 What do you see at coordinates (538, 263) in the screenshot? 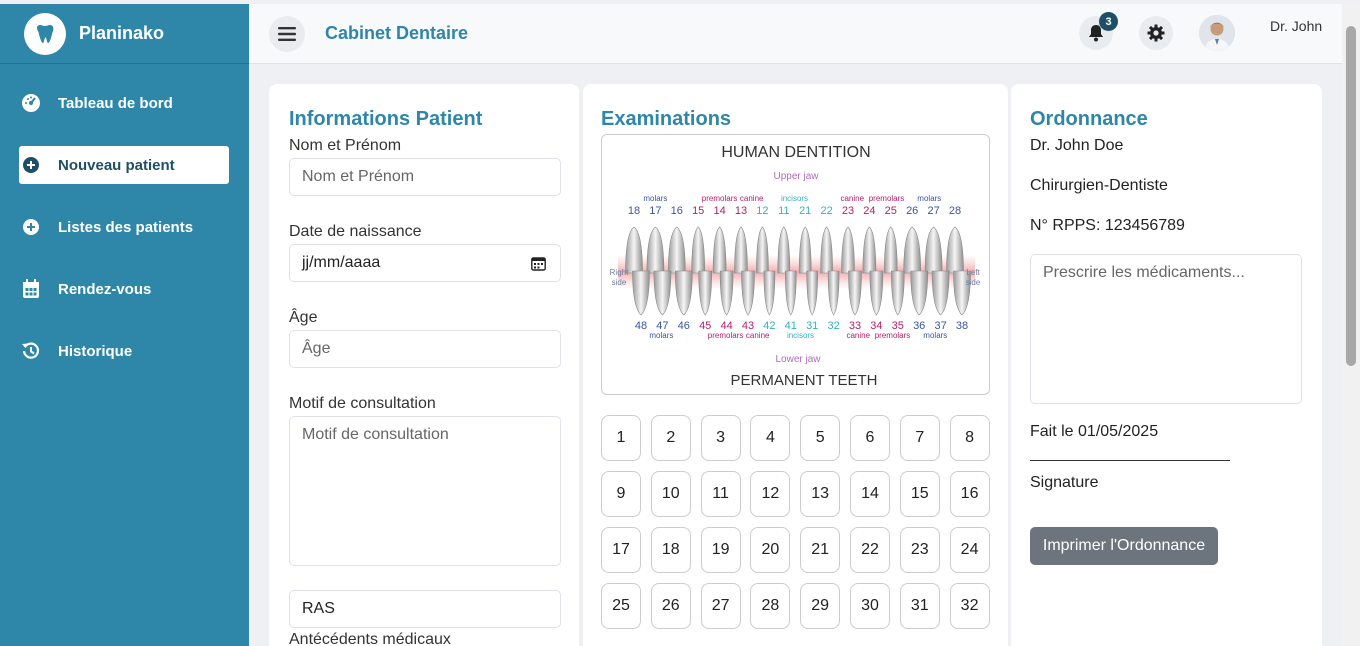
I see `calendar-icon` at bounding box center [538, 263].